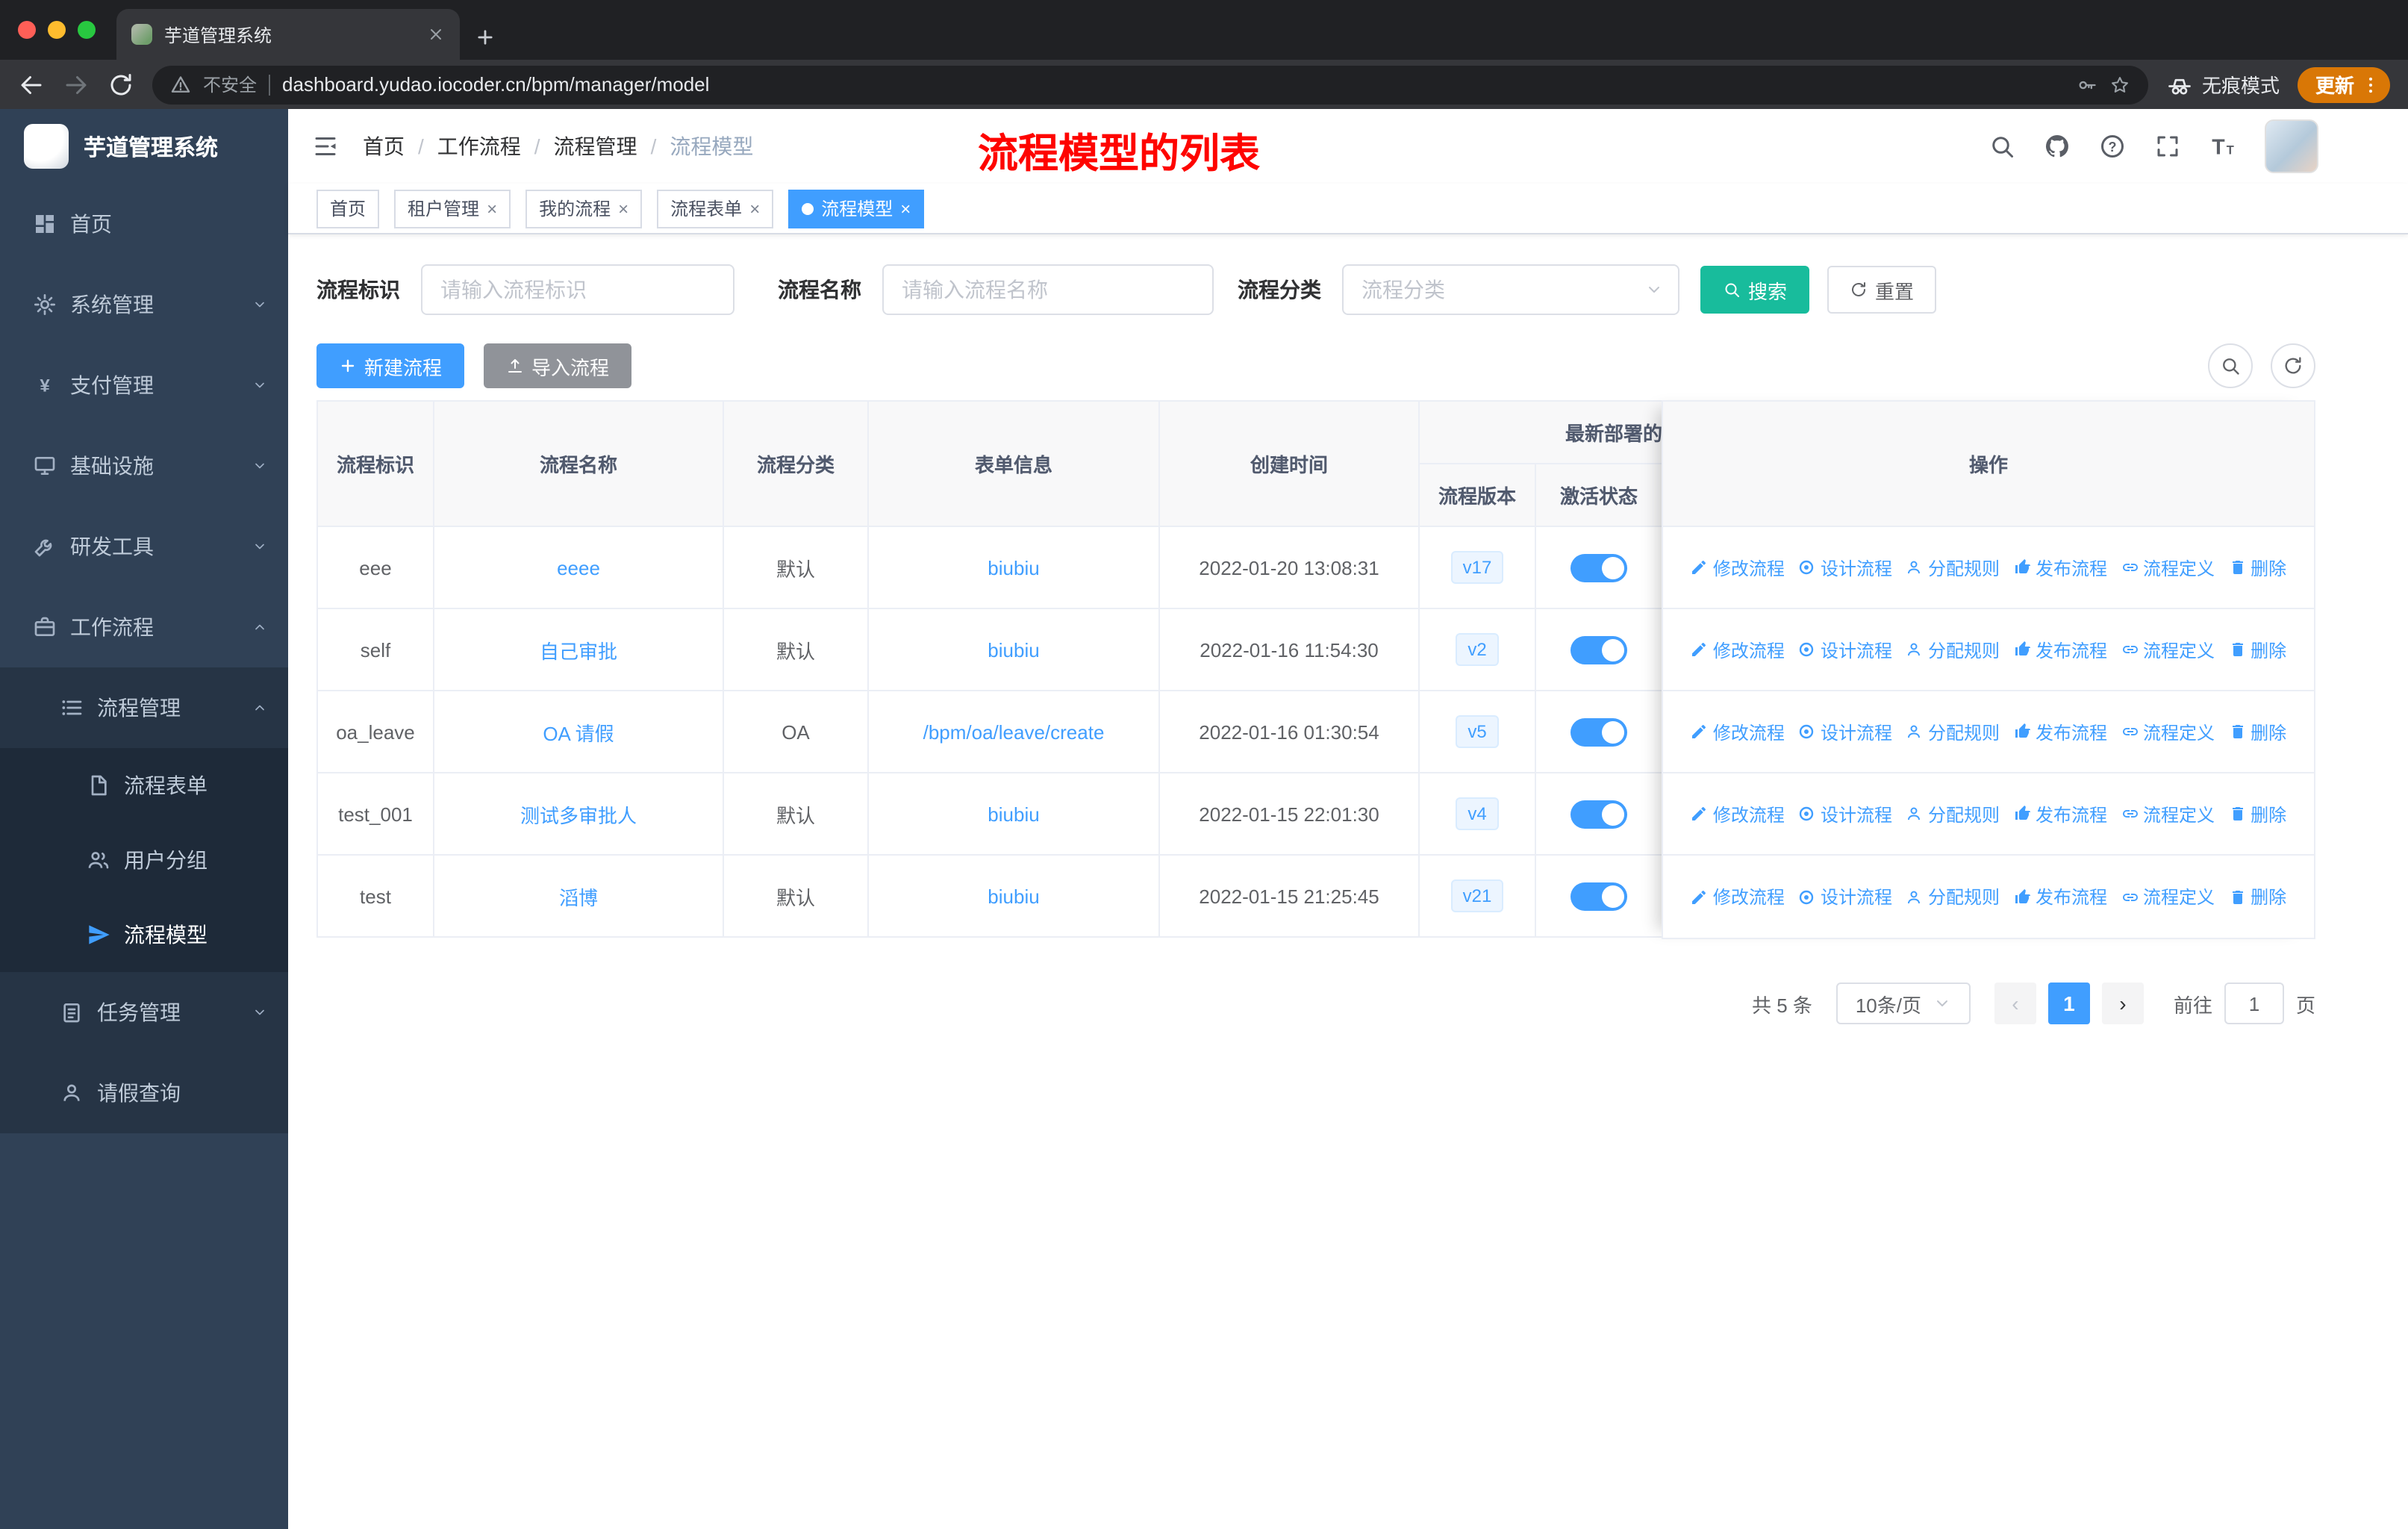 This screenshot has height=1529, width=2408. What do you see at coordinates (1477, 814) in the screenshot?
I see `version-tag: v4` at bounding box center [1477, 814].